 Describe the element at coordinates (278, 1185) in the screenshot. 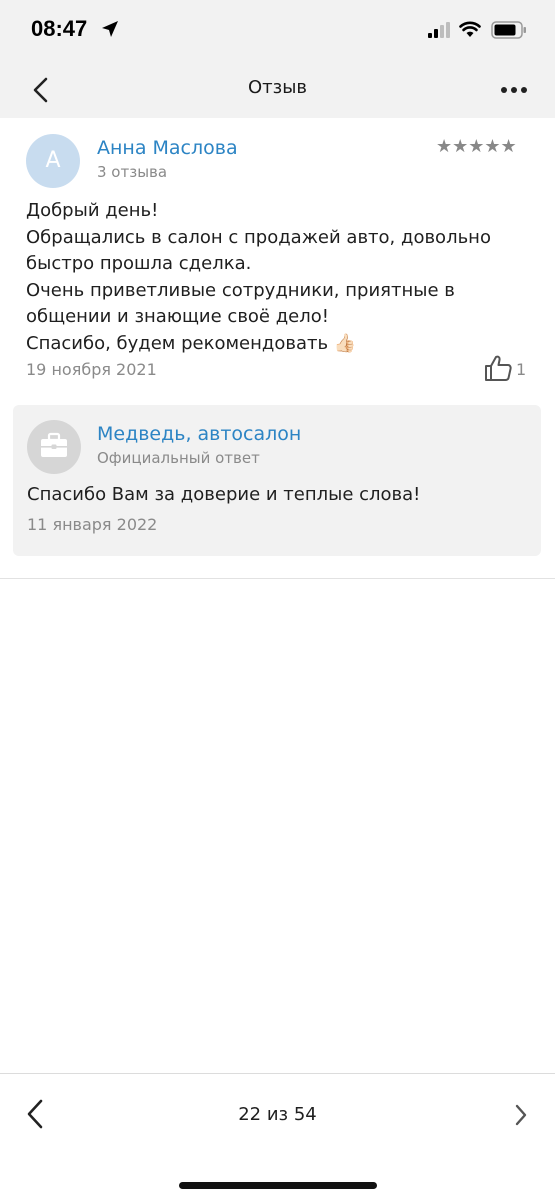

I see `home-indicator` at that location.